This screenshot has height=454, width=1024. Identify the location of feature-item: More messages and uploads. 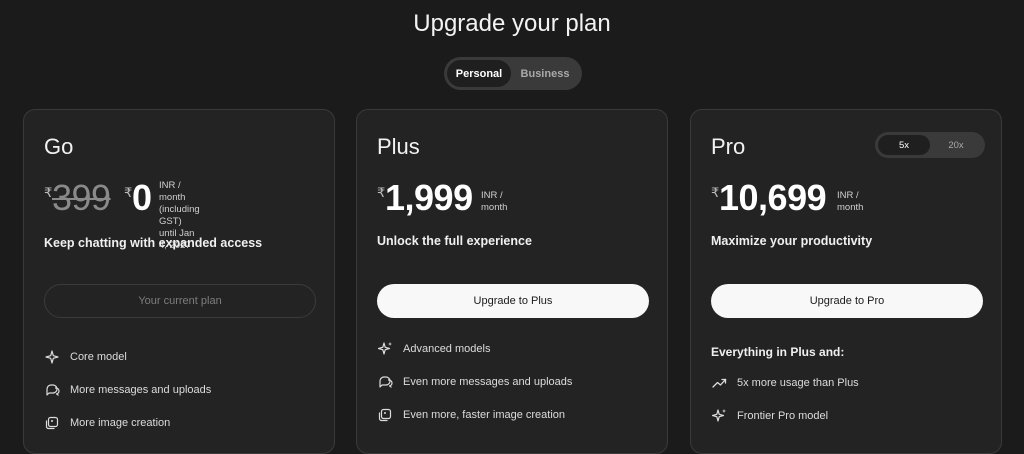
(127, 389).